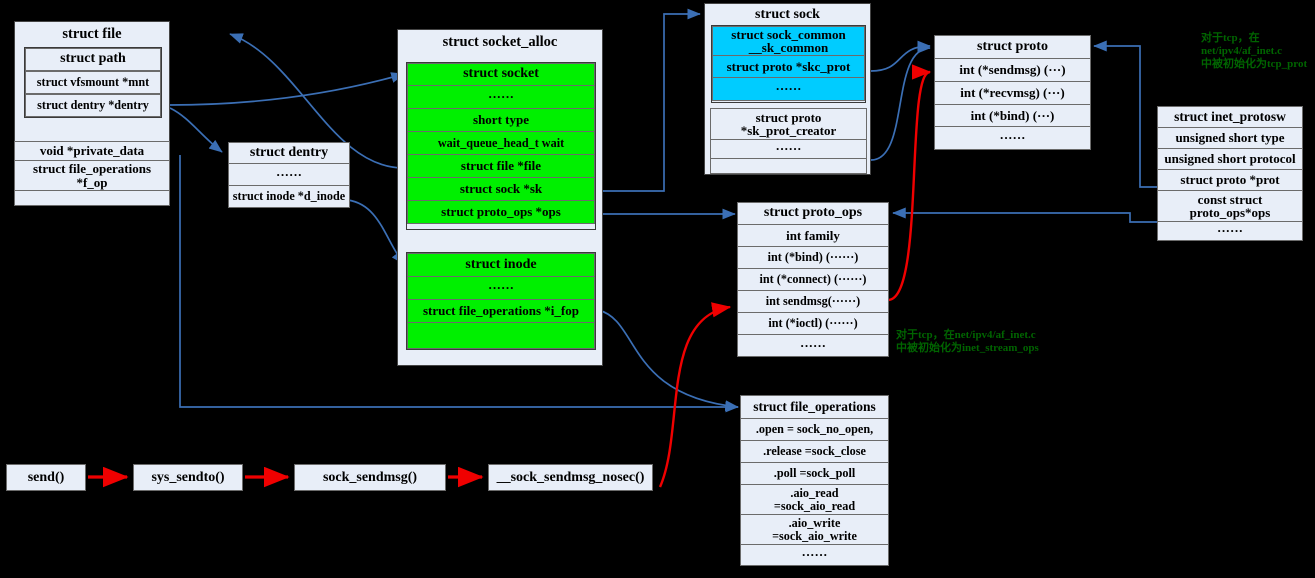  I want to click on struct-sock-row: ······, so click(788, 149).